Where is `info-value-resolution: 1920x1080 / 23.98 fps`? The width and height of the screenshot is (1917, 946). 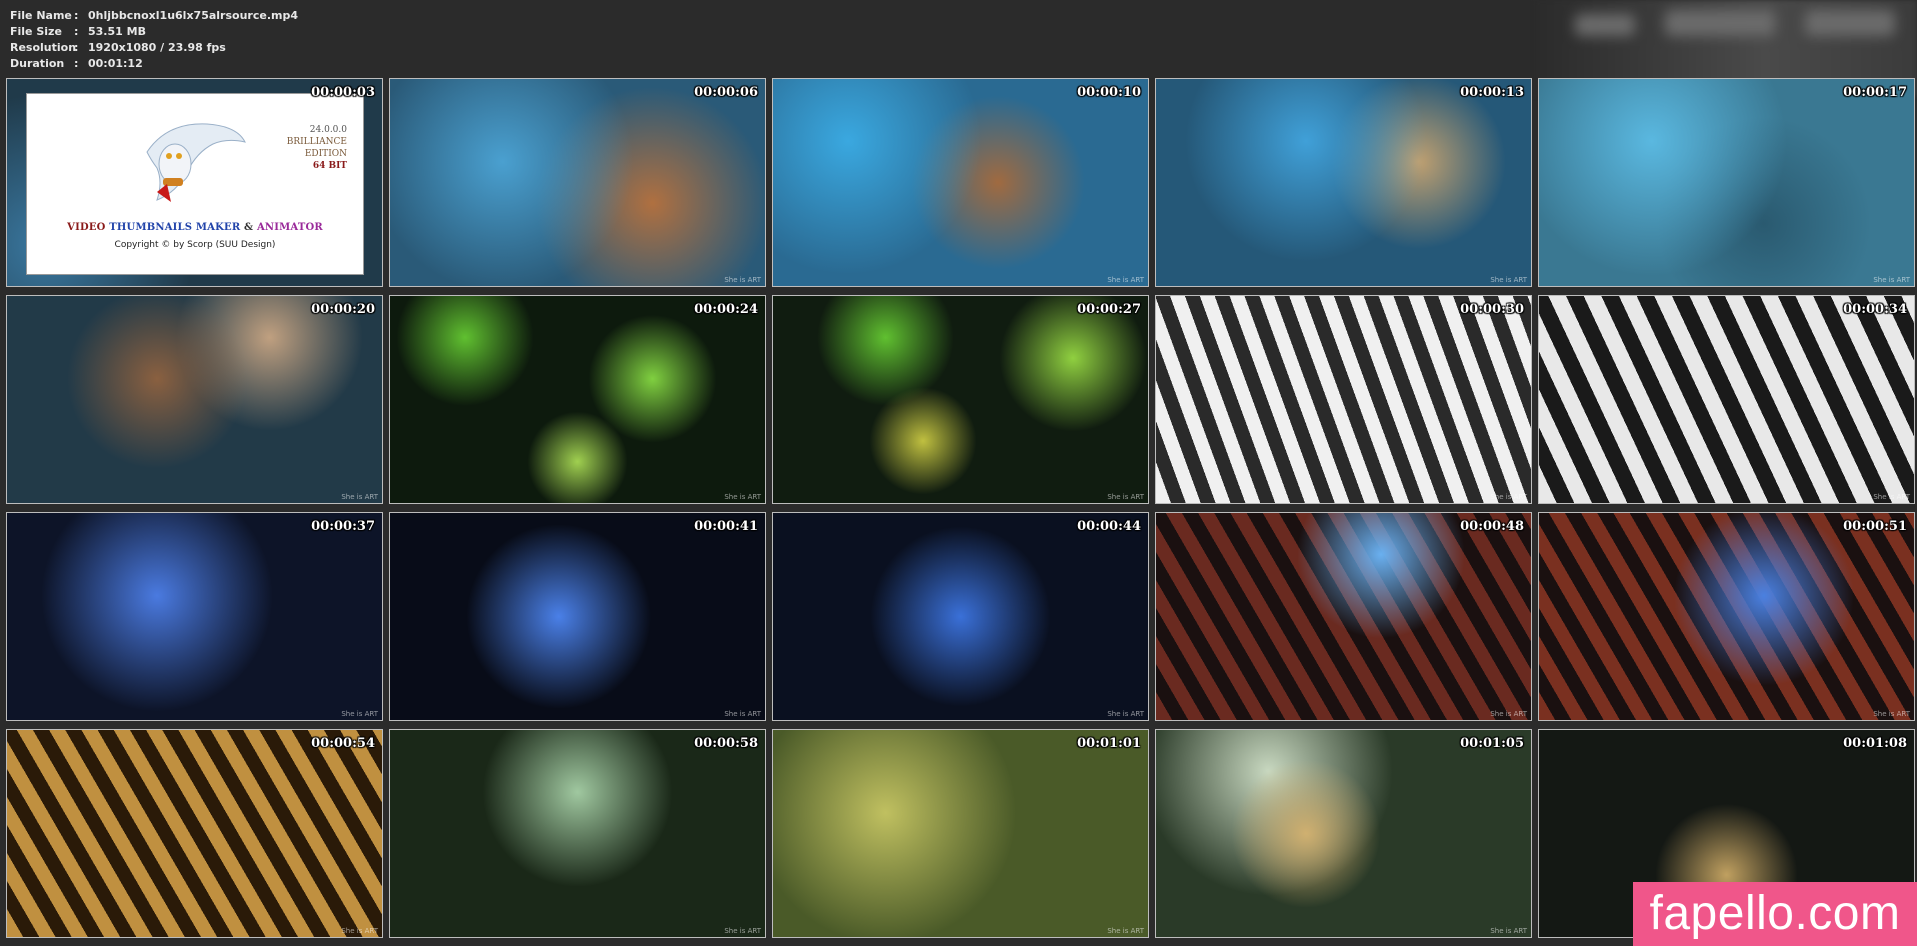 info-value-resolution: 1920x1080 / 23.98 fps is located at coordinates (157, 47).